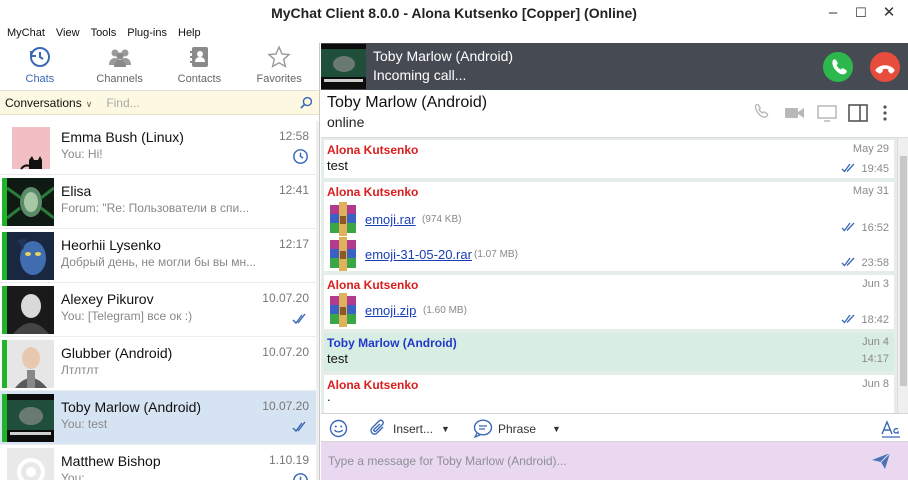 This screenshot has height=480, width=908. I want to click on speech-bubble-icon, so click(483, 428).